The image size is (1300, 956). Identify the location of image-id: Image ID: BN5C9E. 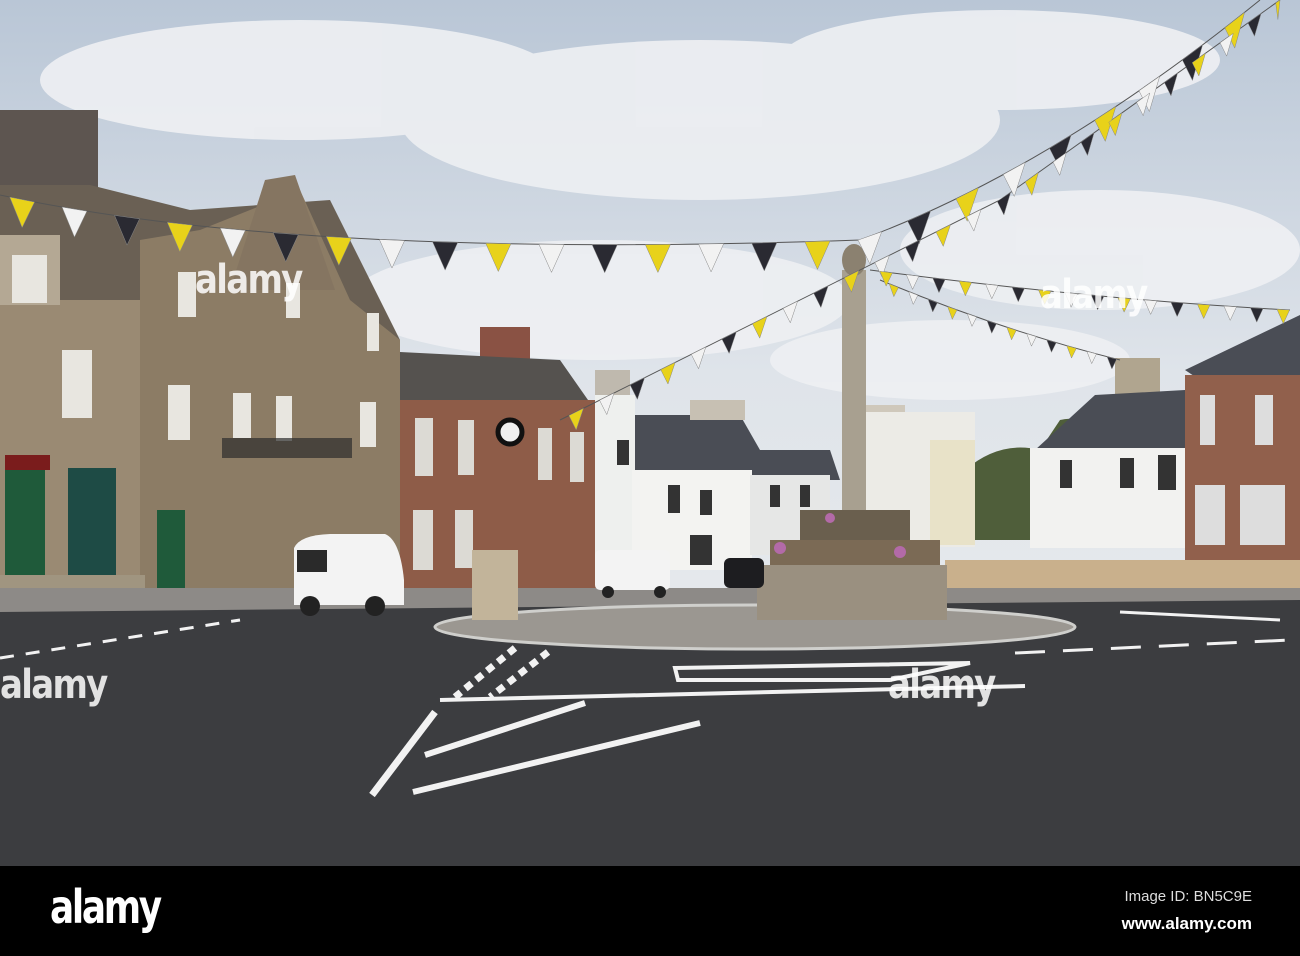
(1188, 896).